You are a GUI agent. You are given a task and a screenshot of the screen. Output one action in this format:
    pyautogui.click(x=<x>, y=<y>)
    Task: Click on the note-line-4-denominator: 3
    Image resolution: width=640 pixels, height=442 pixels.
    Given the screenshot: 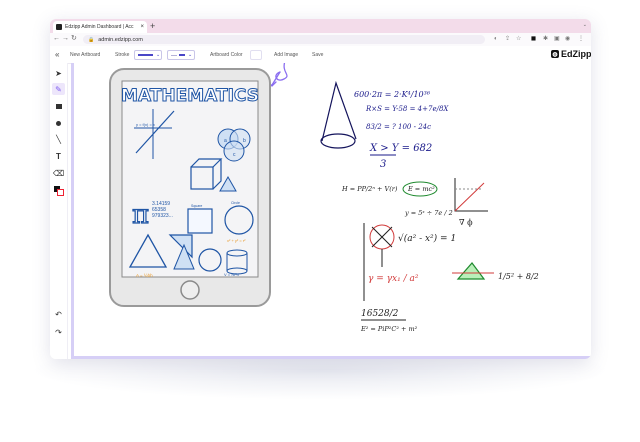 What is the action you would take?
    pyautogui.click(x=383, y=164)
    